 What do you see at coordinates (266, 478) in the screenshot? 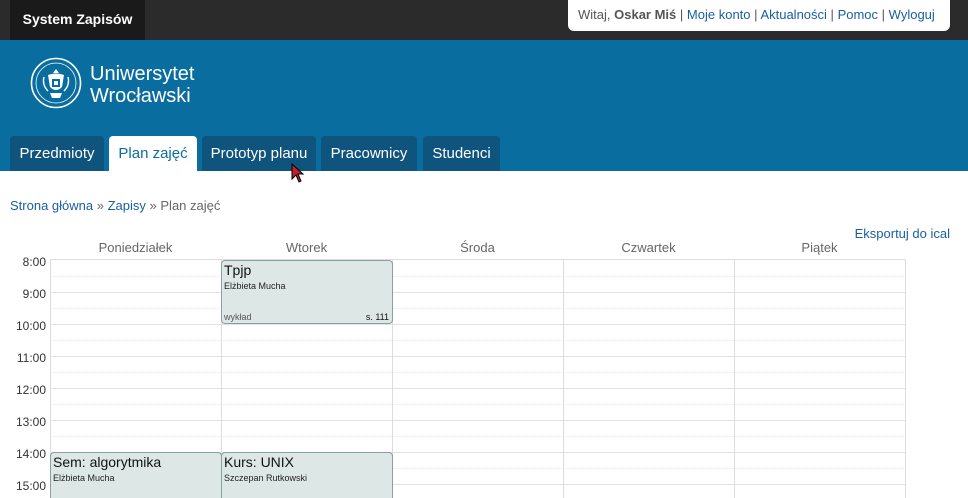
I see `event-teacher: Szczepan Rutkowski` at bounding box center [266, 478].